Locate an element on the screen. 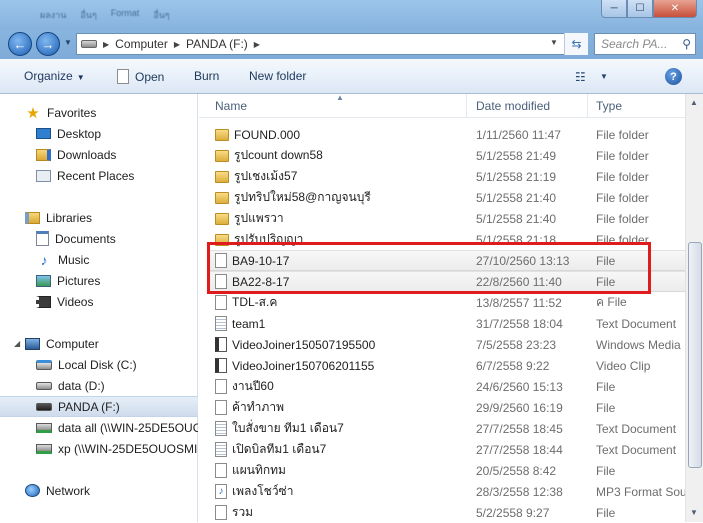  minimize-button: ─ is located at coordinates (614, 9).